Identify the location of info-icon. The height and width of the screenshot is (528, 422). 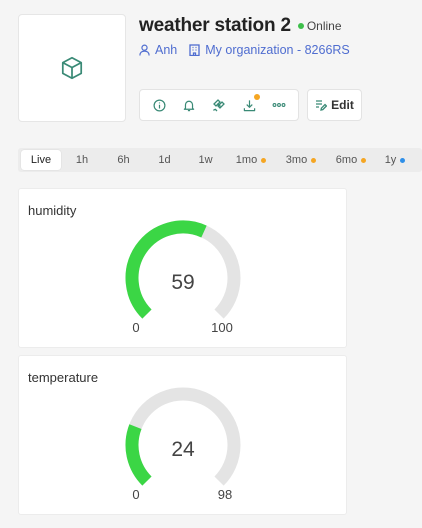
(159, 105).